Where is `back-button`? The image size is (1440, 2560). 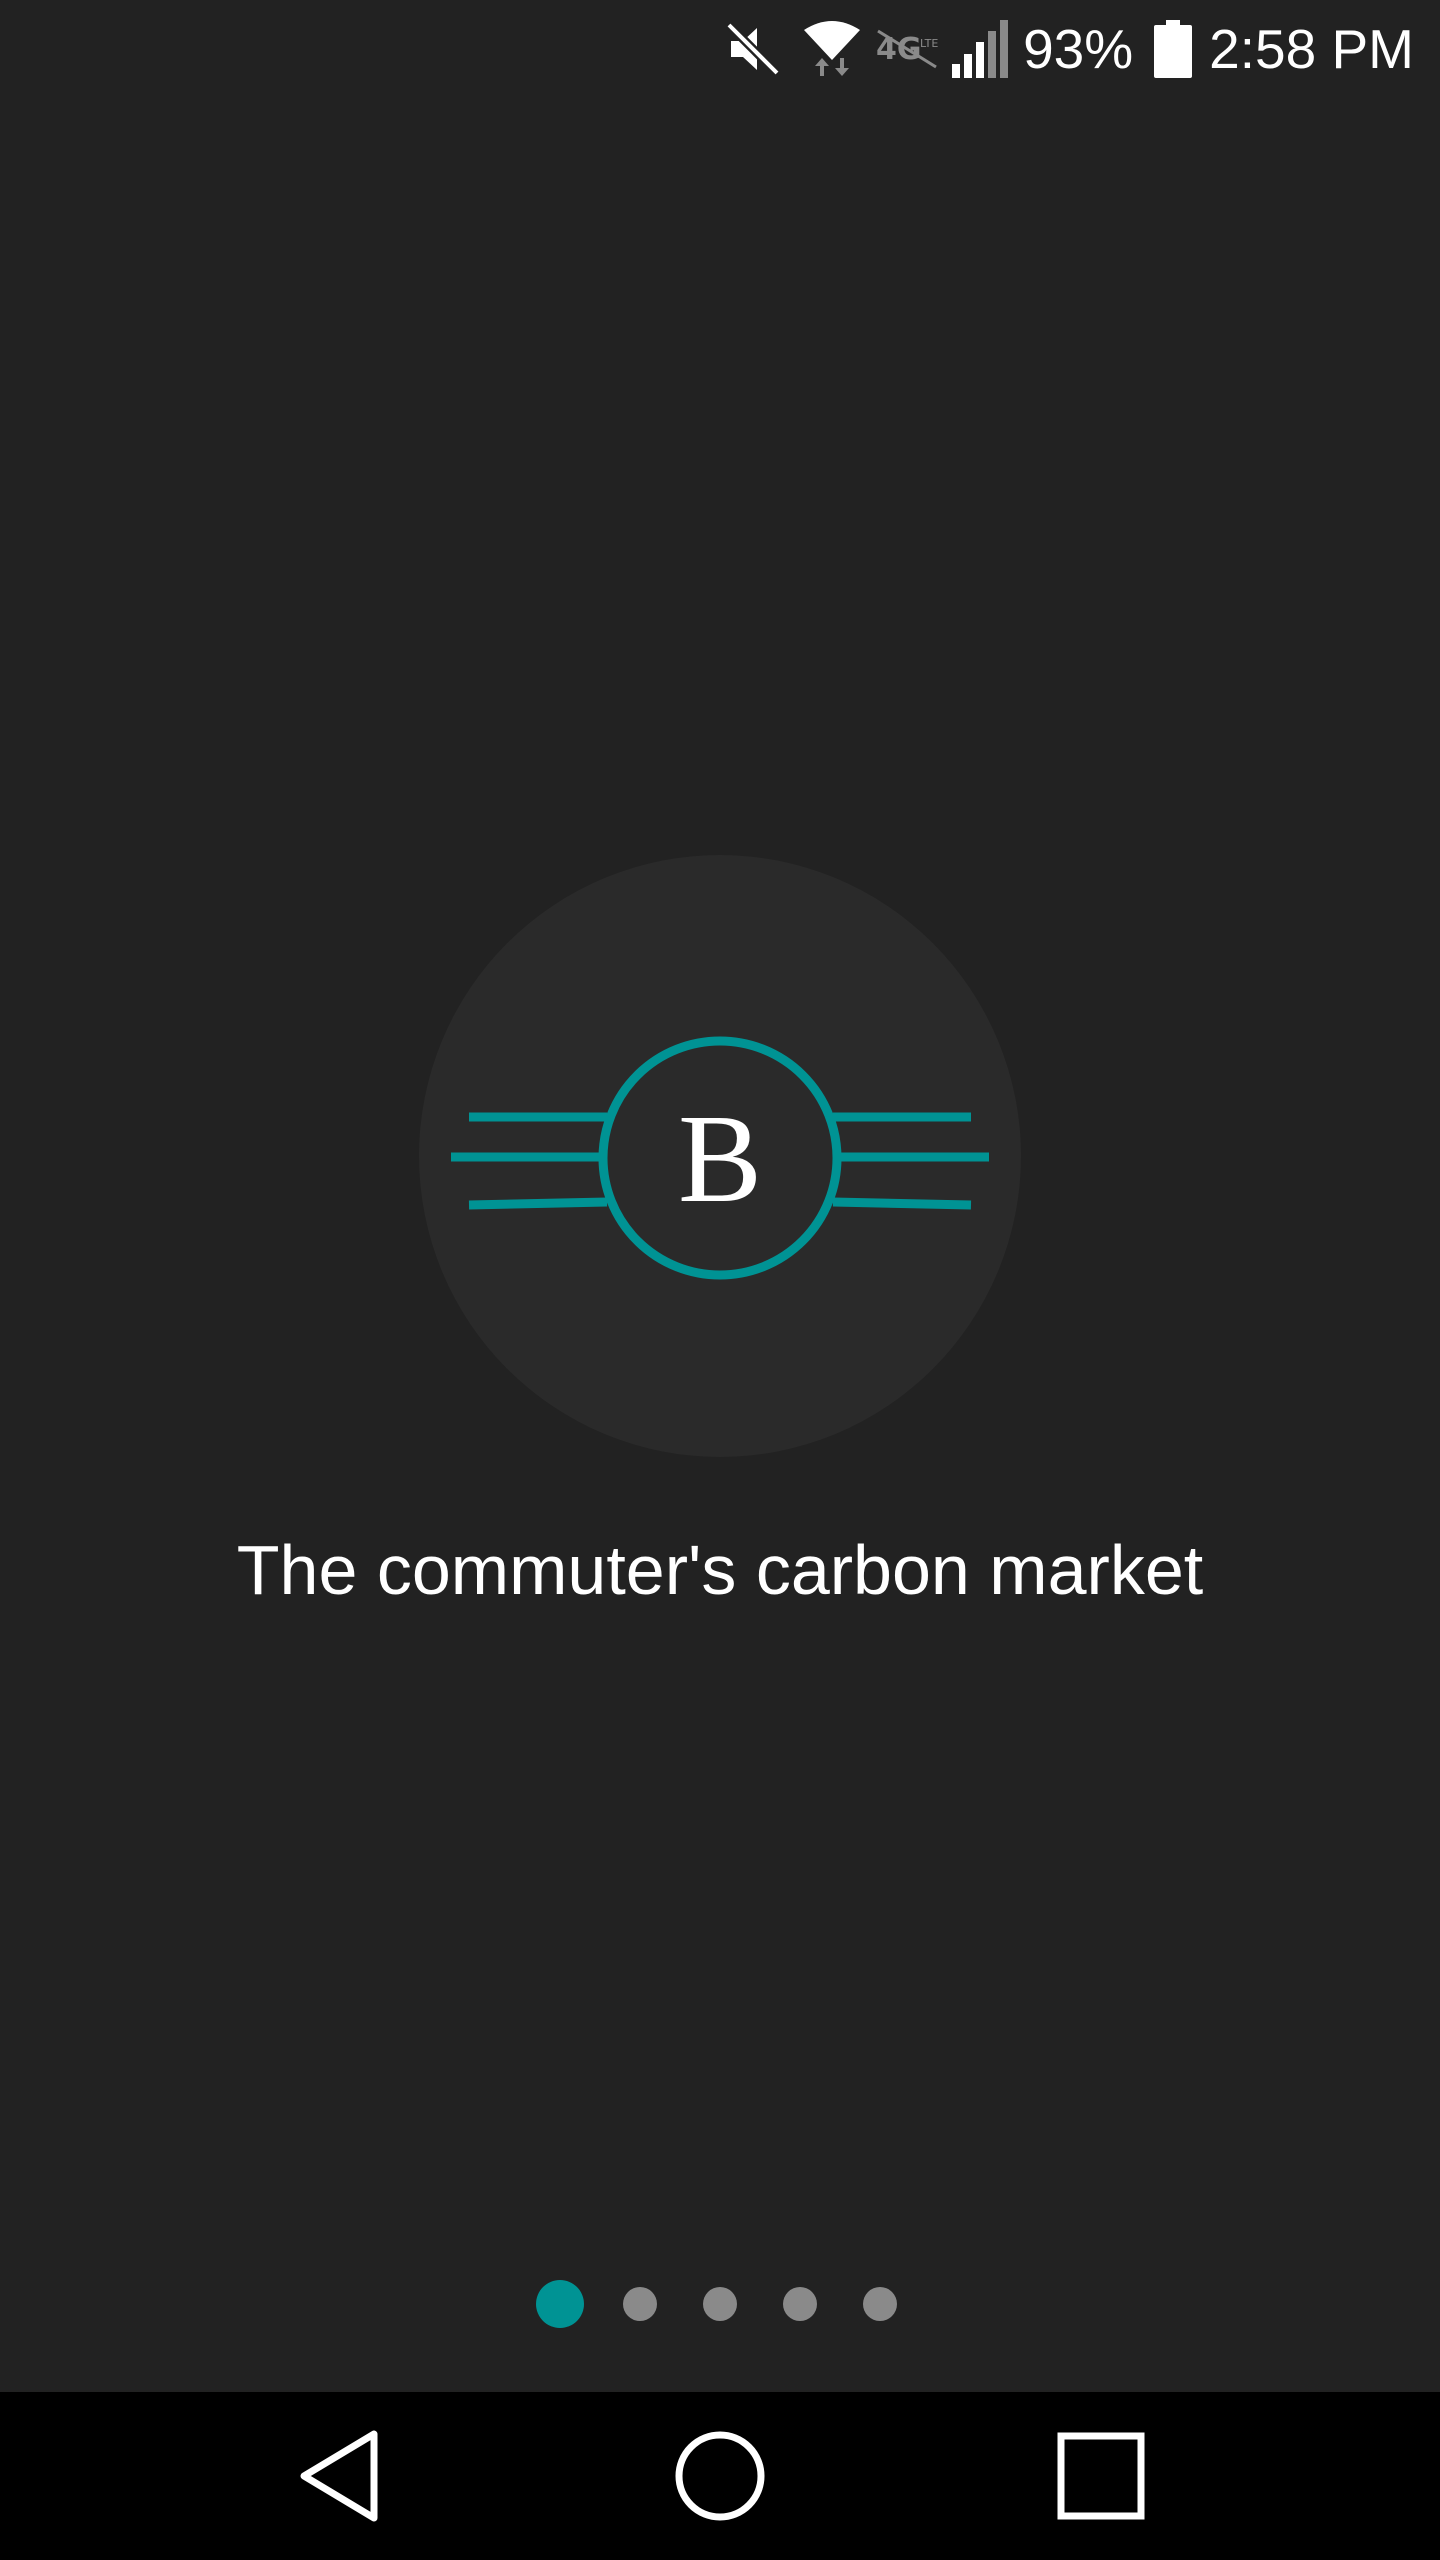 back-button is located at coordinates (341, 2476).